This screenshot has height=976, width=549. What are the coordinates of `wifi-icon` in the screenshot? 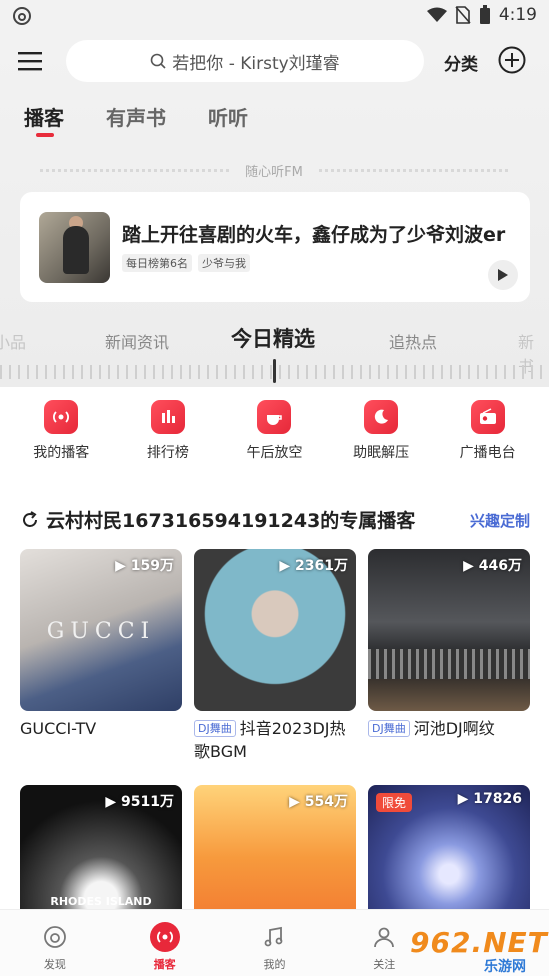 It's located at (436, 14).